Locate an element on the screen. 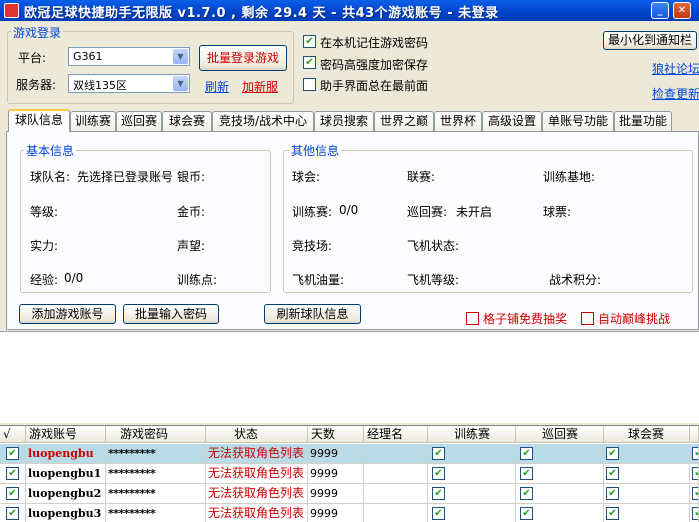 Image resolution: width=699 pixels, height=522 pixels. tab-arena: 竞技场/战术中心 is located at coordinates (263, 121).